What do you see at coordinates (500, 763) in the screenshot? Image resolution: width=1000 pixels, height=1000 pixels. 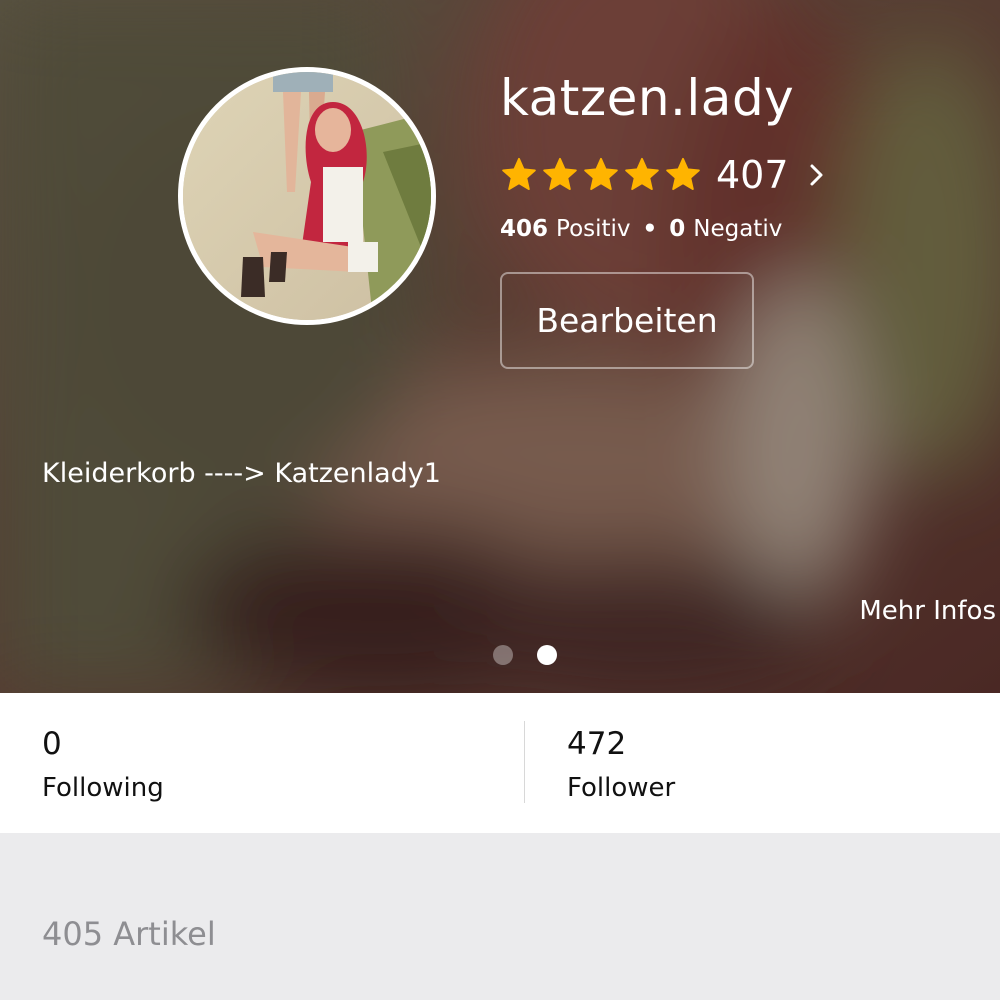 I see `follow-stats: 0 Following 472 Follower` at bounding box center [500, 763].